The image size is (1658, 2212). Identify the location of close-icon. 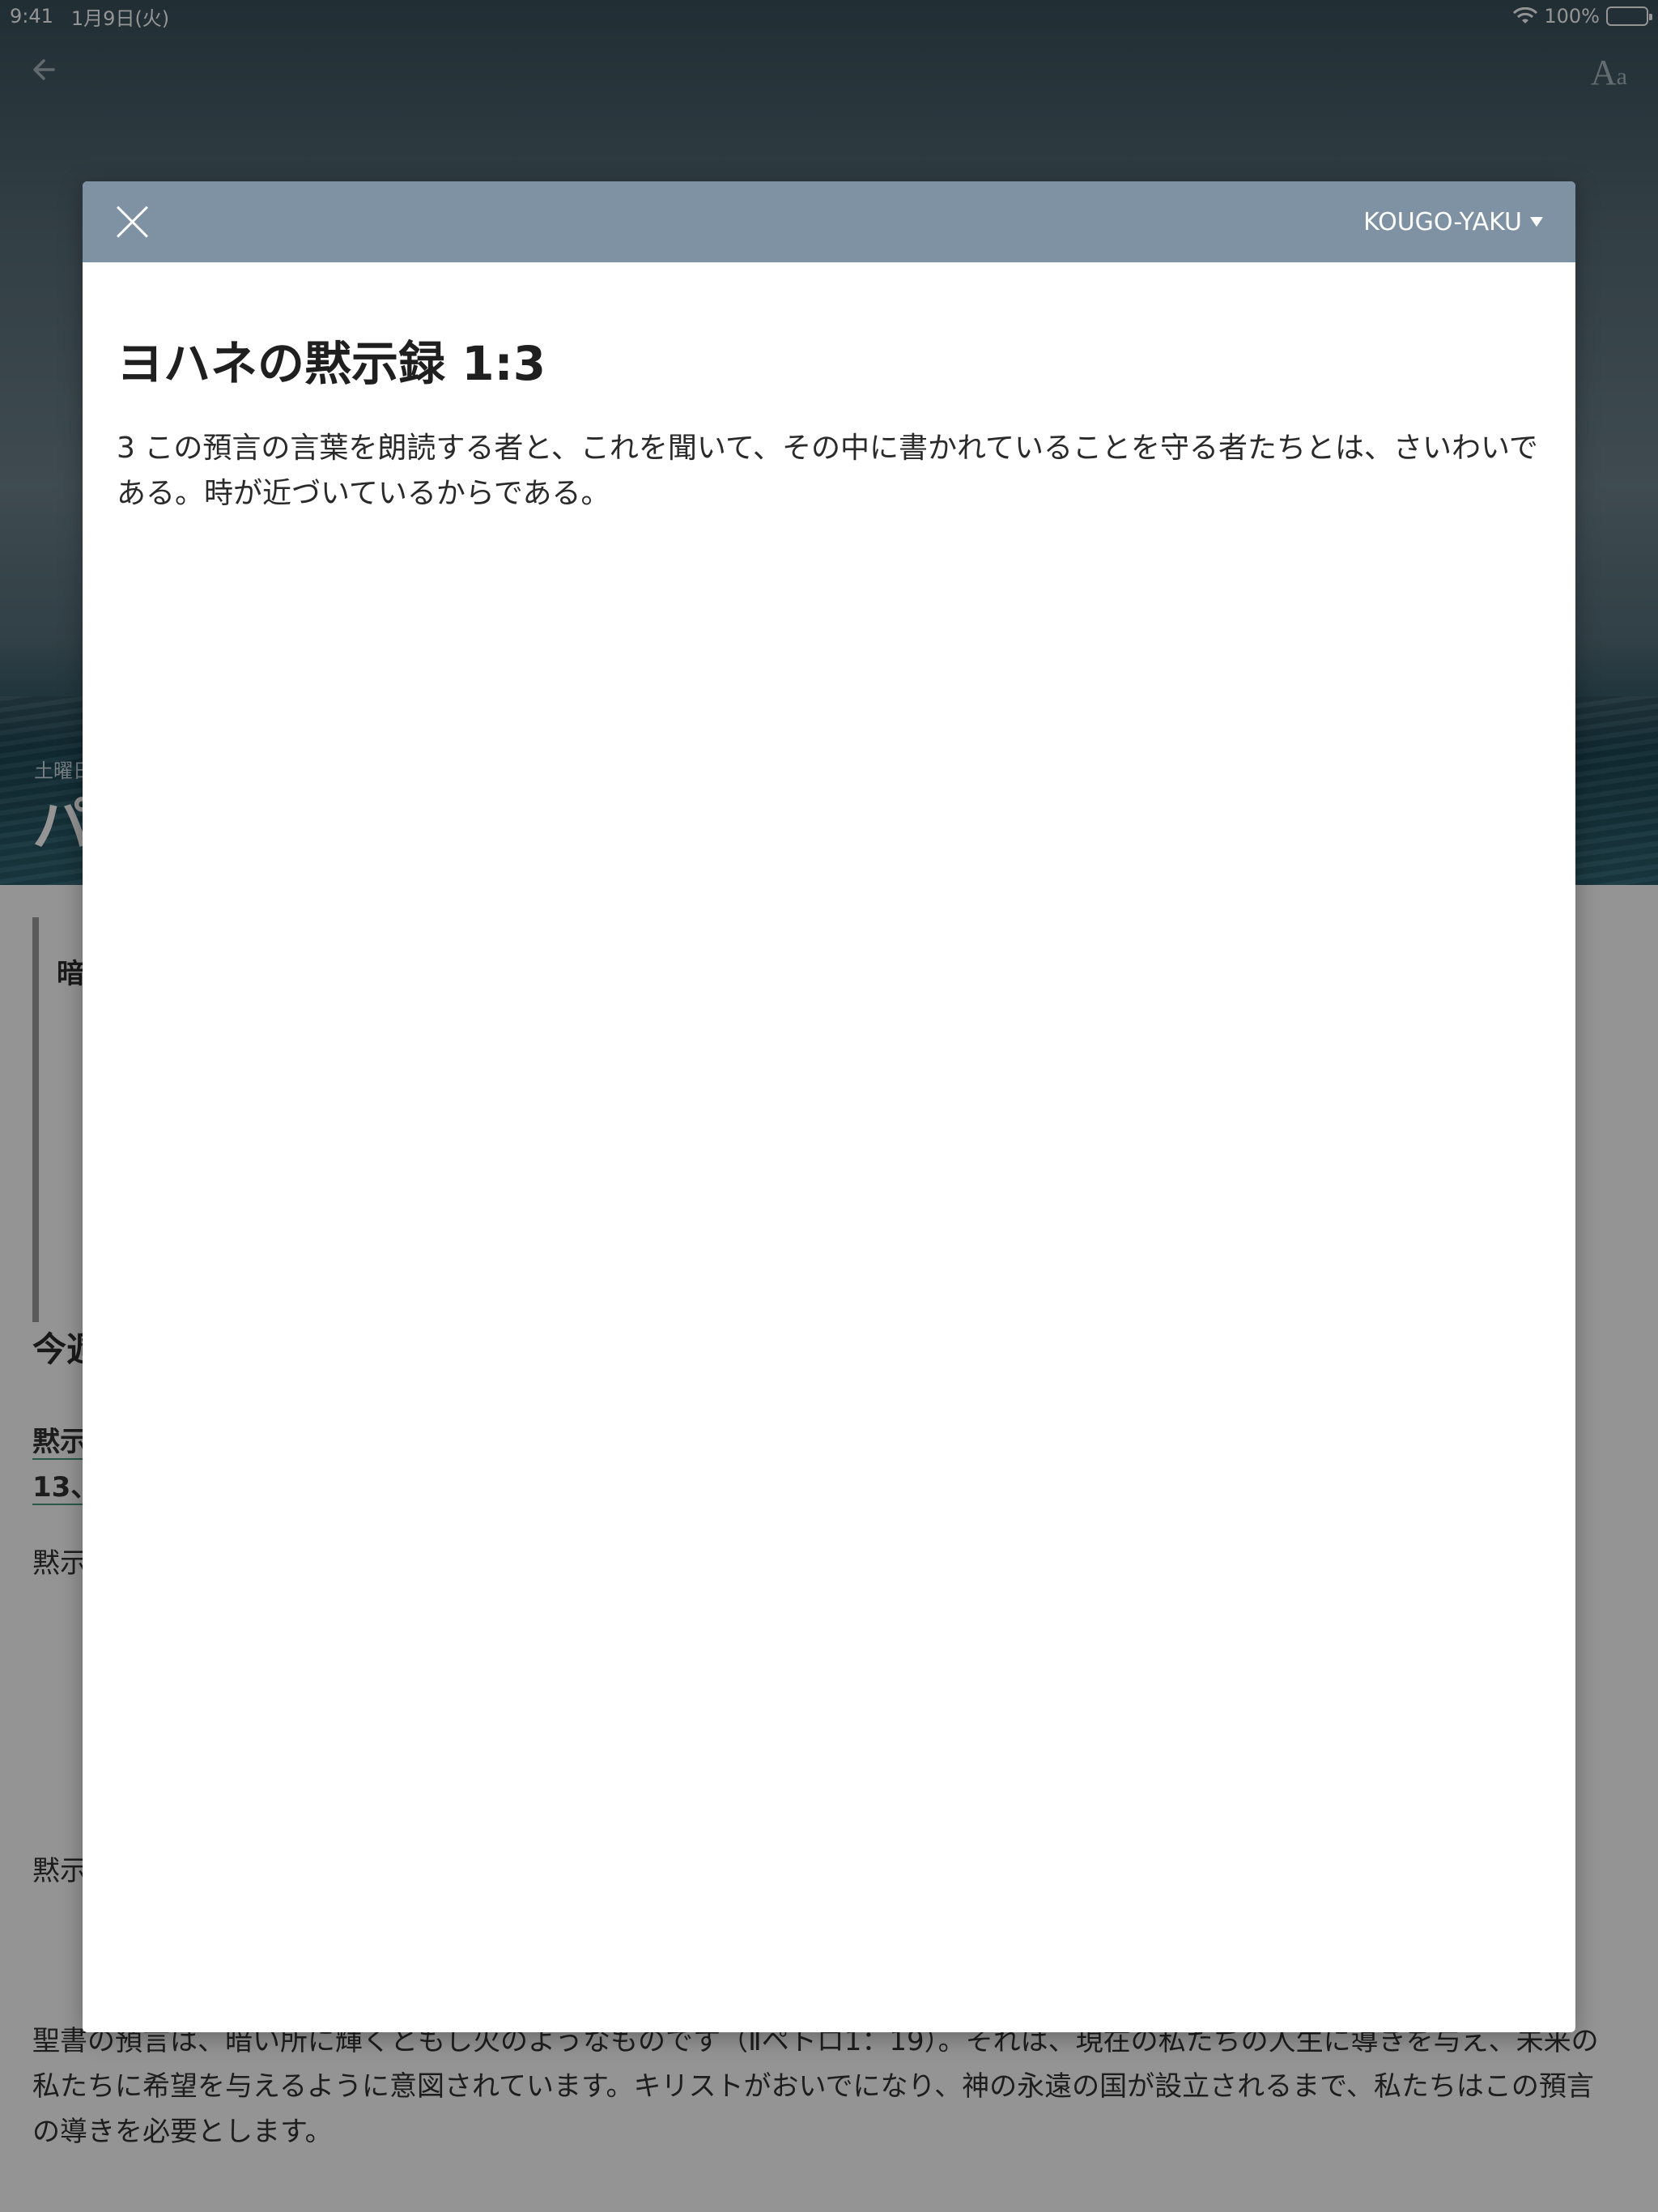
(133, 222).